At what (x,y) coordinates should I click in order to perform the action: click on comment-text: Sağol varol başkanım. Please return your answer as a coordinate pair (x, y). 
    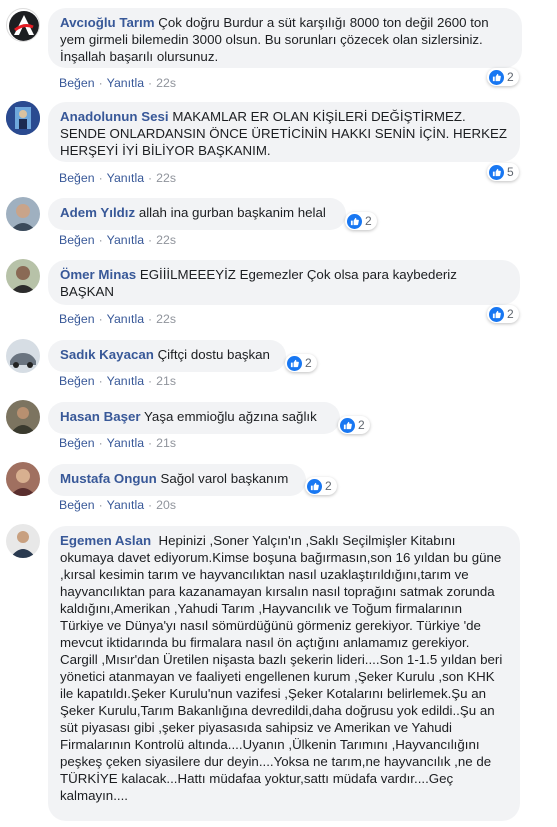
    Looking at the image, I should click on (224, 478).